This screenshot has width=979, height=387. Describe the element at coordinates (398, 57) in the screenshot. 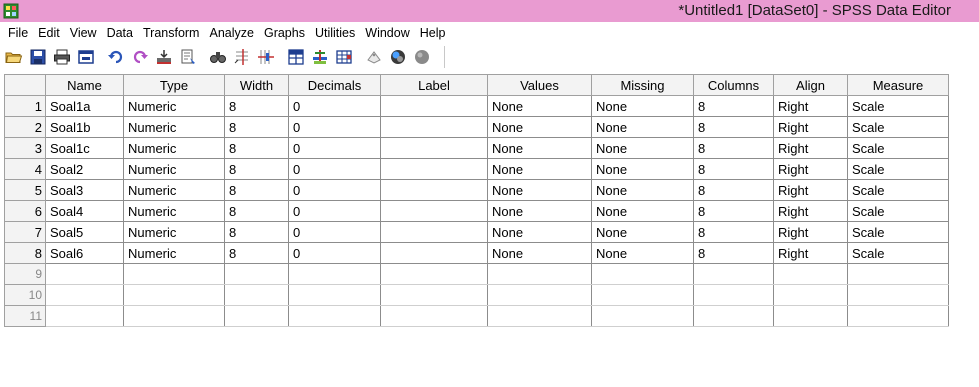

I see `use-sets-icon` at that location.